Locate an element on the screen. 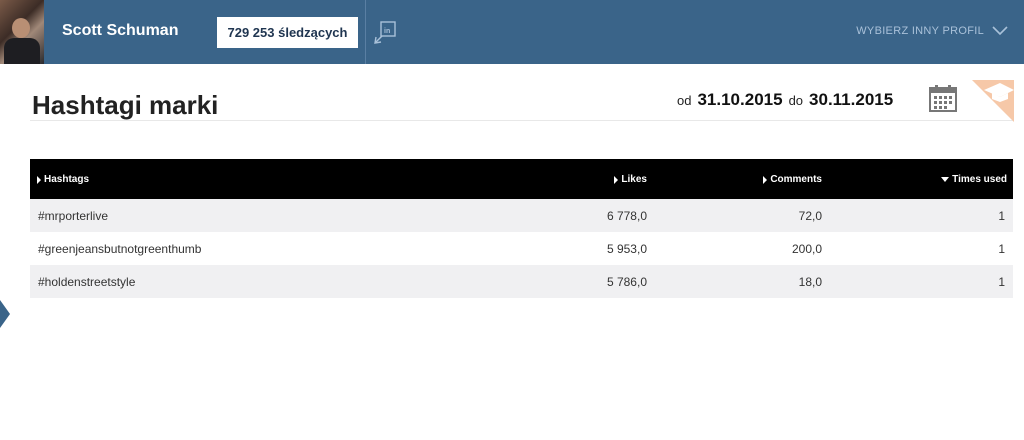 This screenshot has width=1024, height=440. avatar-face is located at coordinates (21, 28).